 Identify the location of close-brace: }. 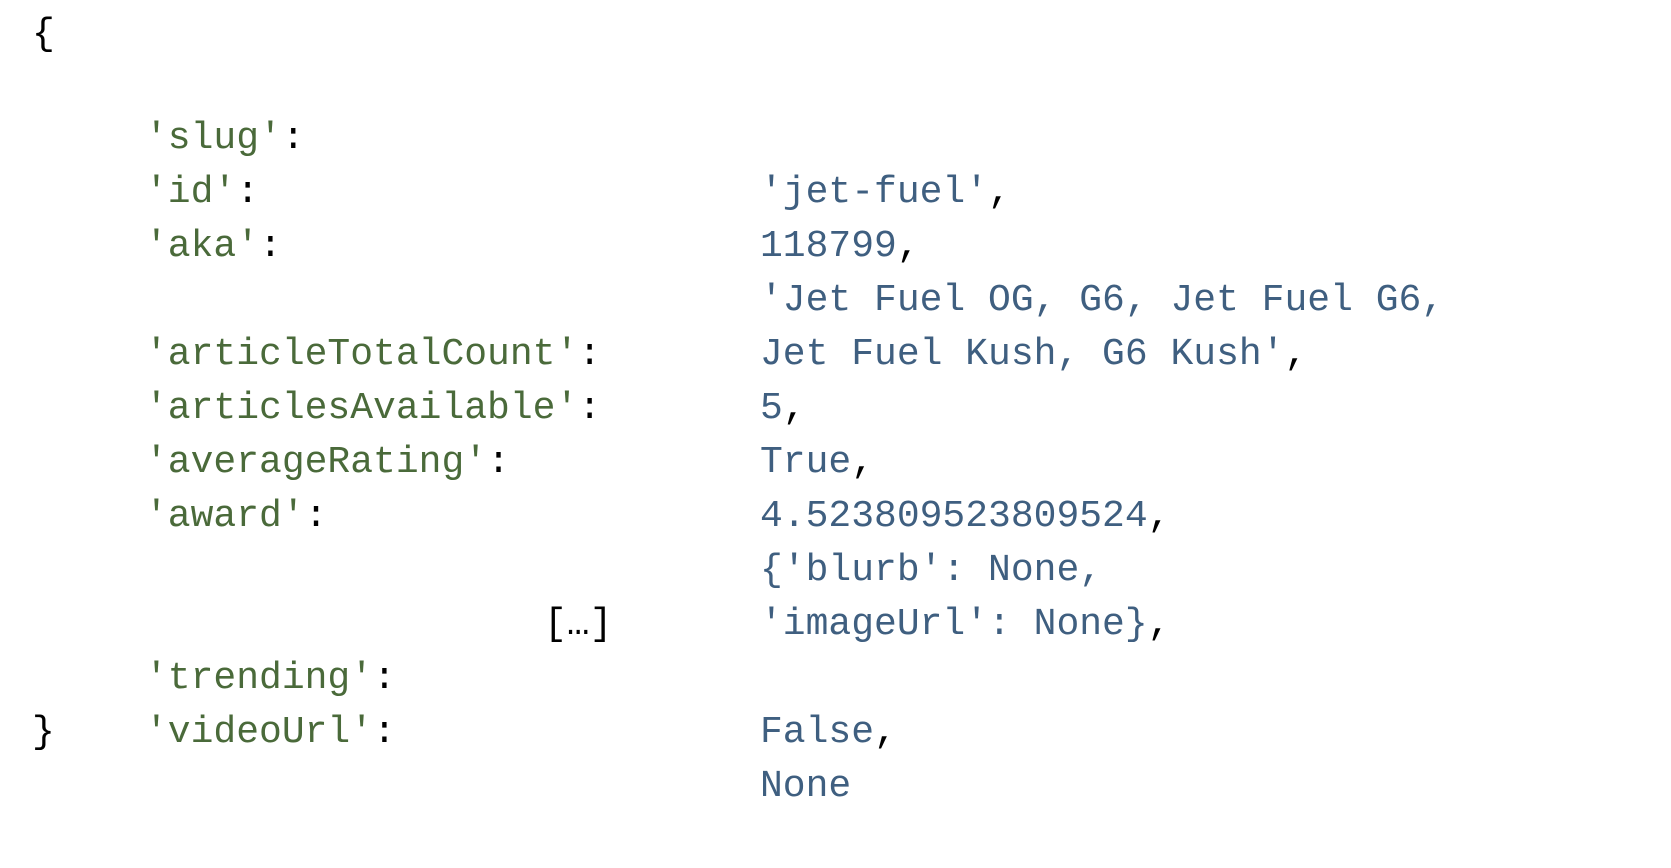
(43, 732).